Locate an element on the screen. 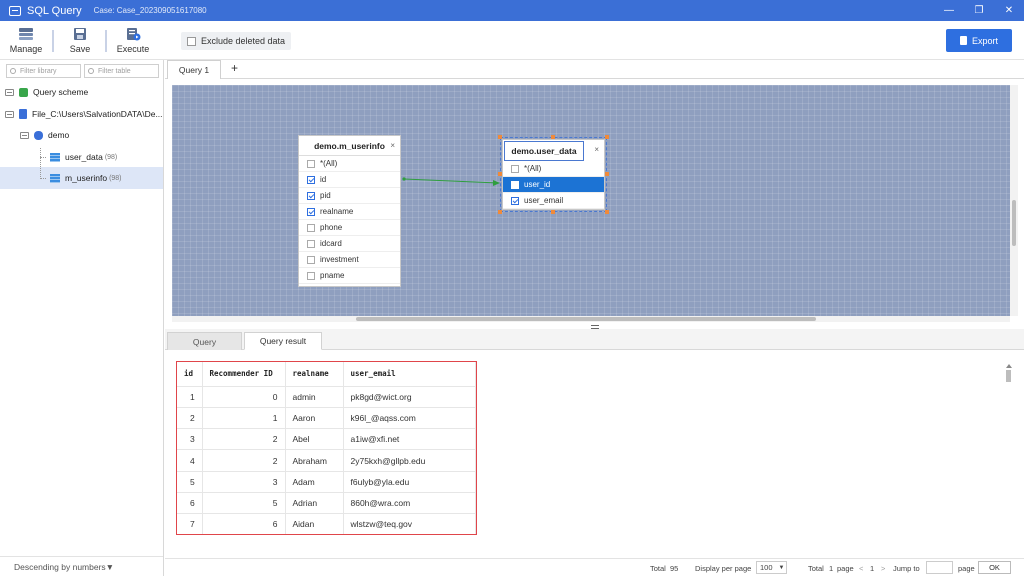 The height and width of the screenshot is (576, 1024). table-card-title: demo.m_userinfo is located at coordinates (349, 145).